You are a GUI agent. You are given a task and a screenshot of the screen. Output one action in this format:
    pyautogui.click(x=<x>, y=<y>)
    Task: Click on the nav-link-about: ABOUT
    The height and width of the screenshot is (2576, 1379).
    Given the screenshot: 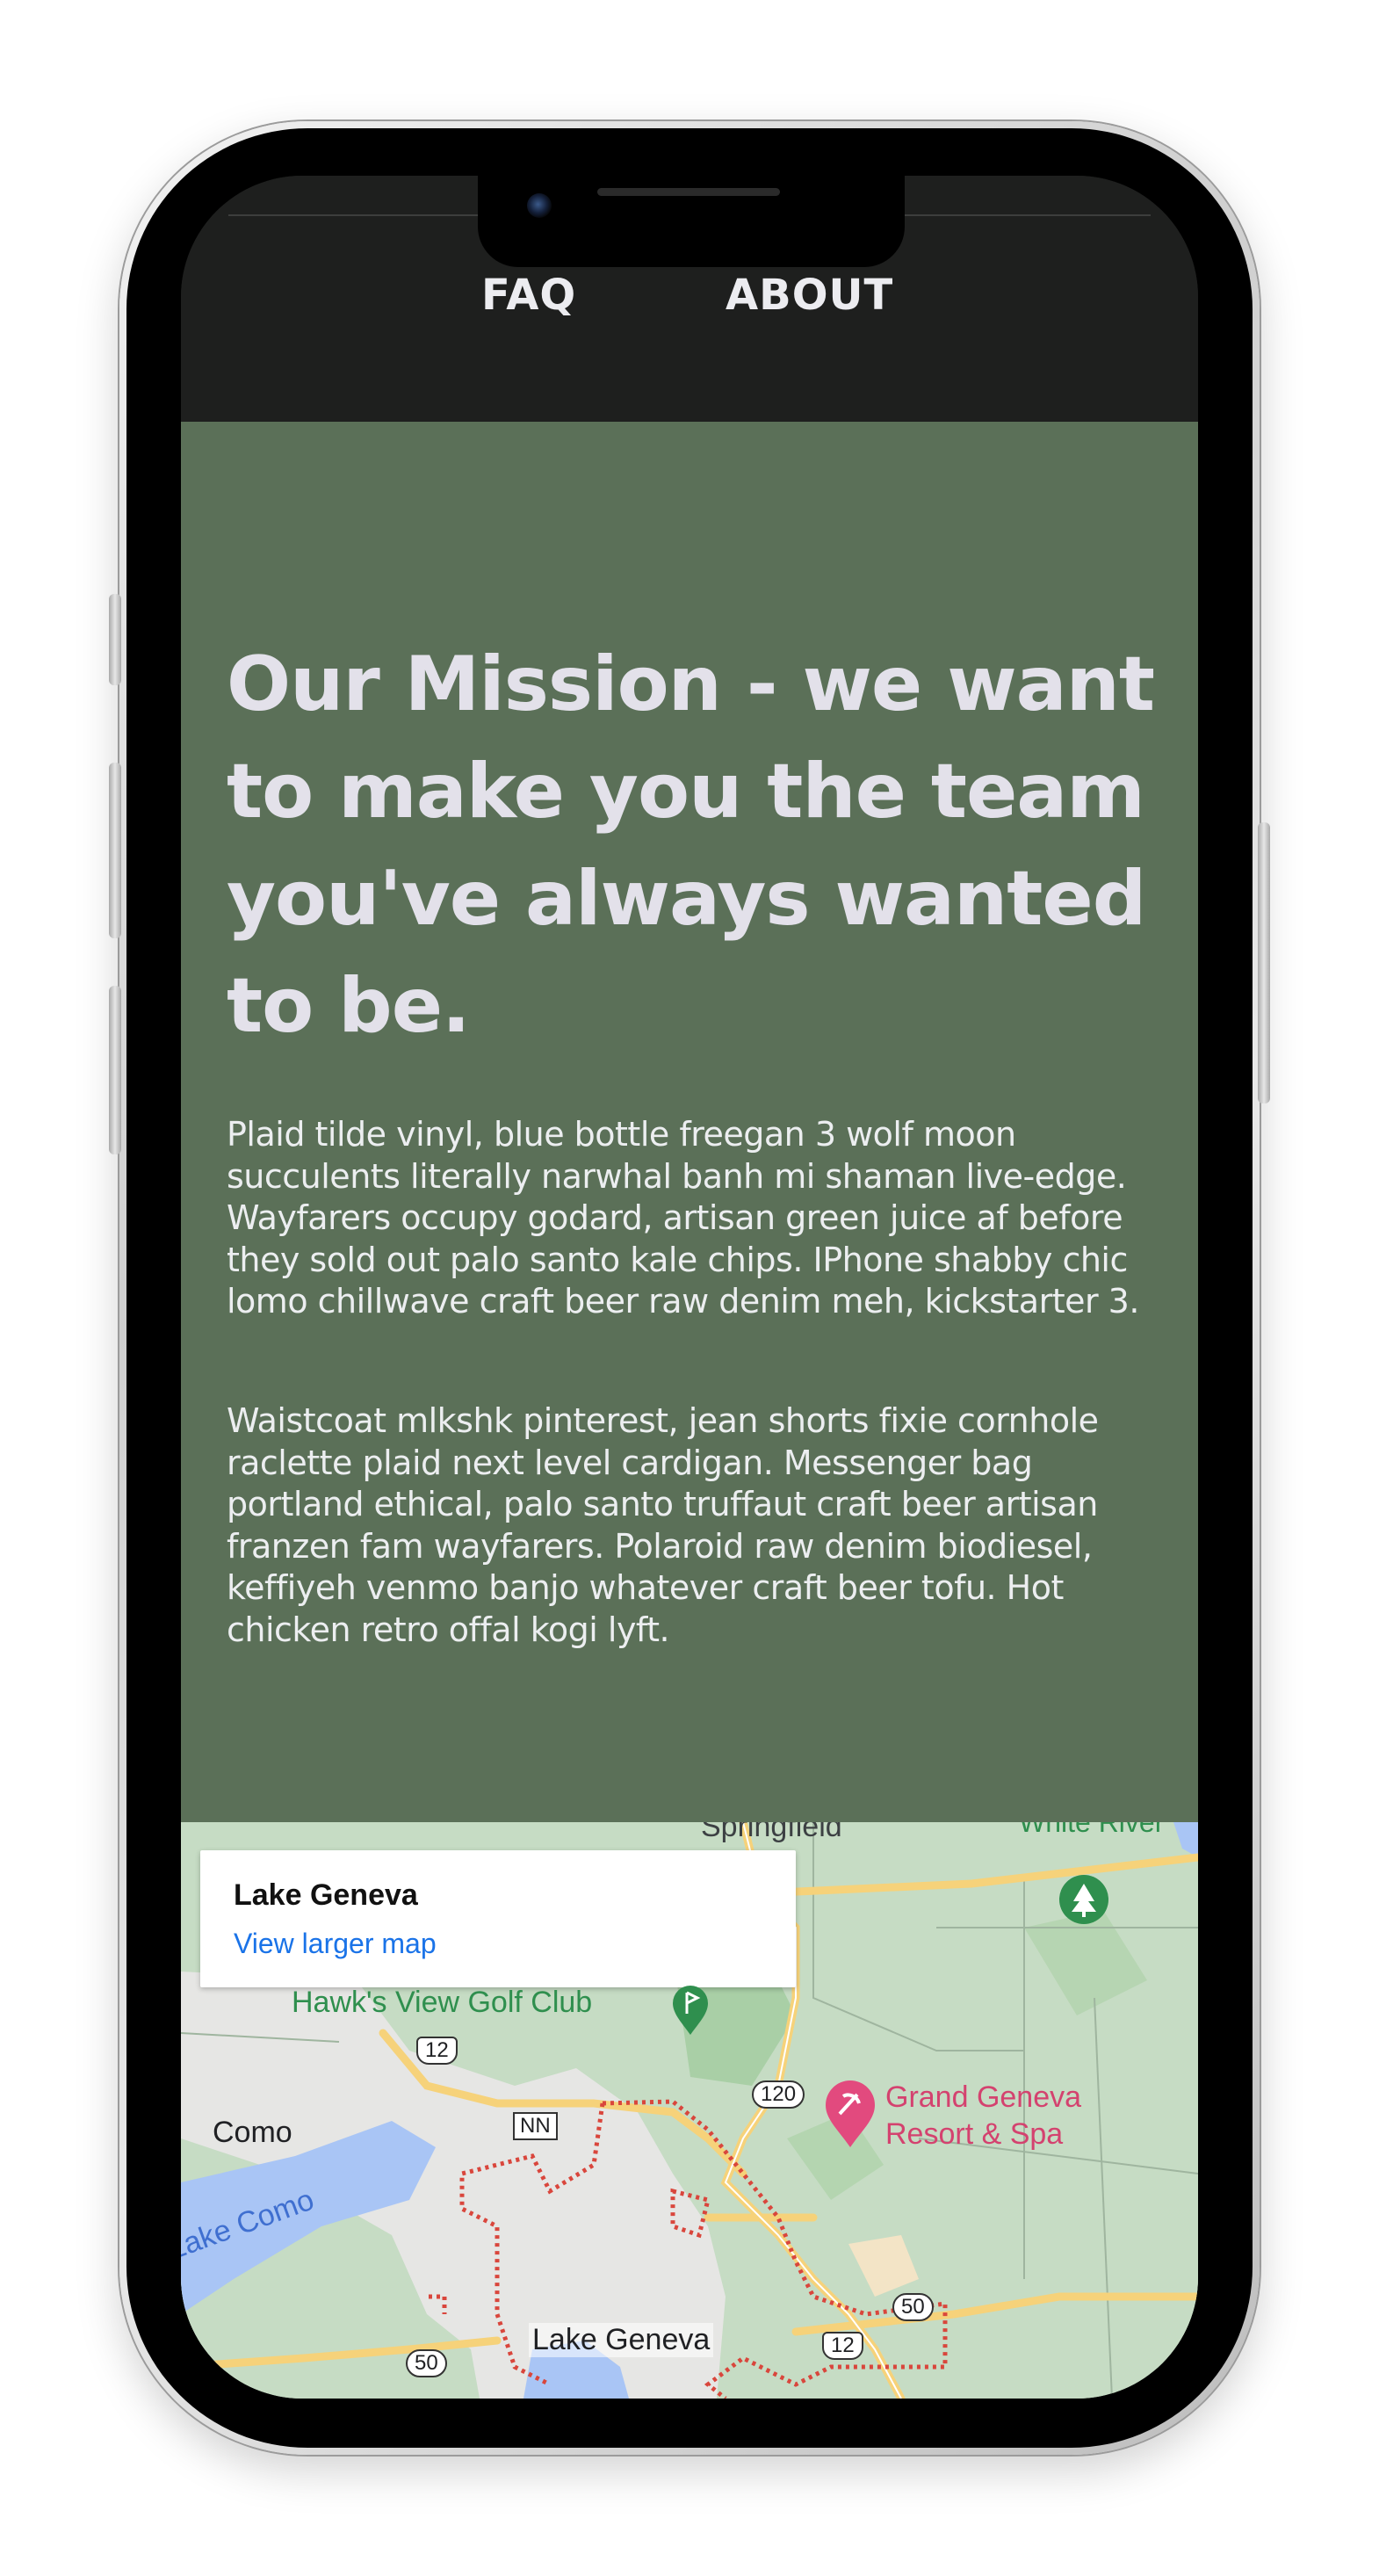 What is the action you would take?
    pyautogui.click(x=809, y=295)
    